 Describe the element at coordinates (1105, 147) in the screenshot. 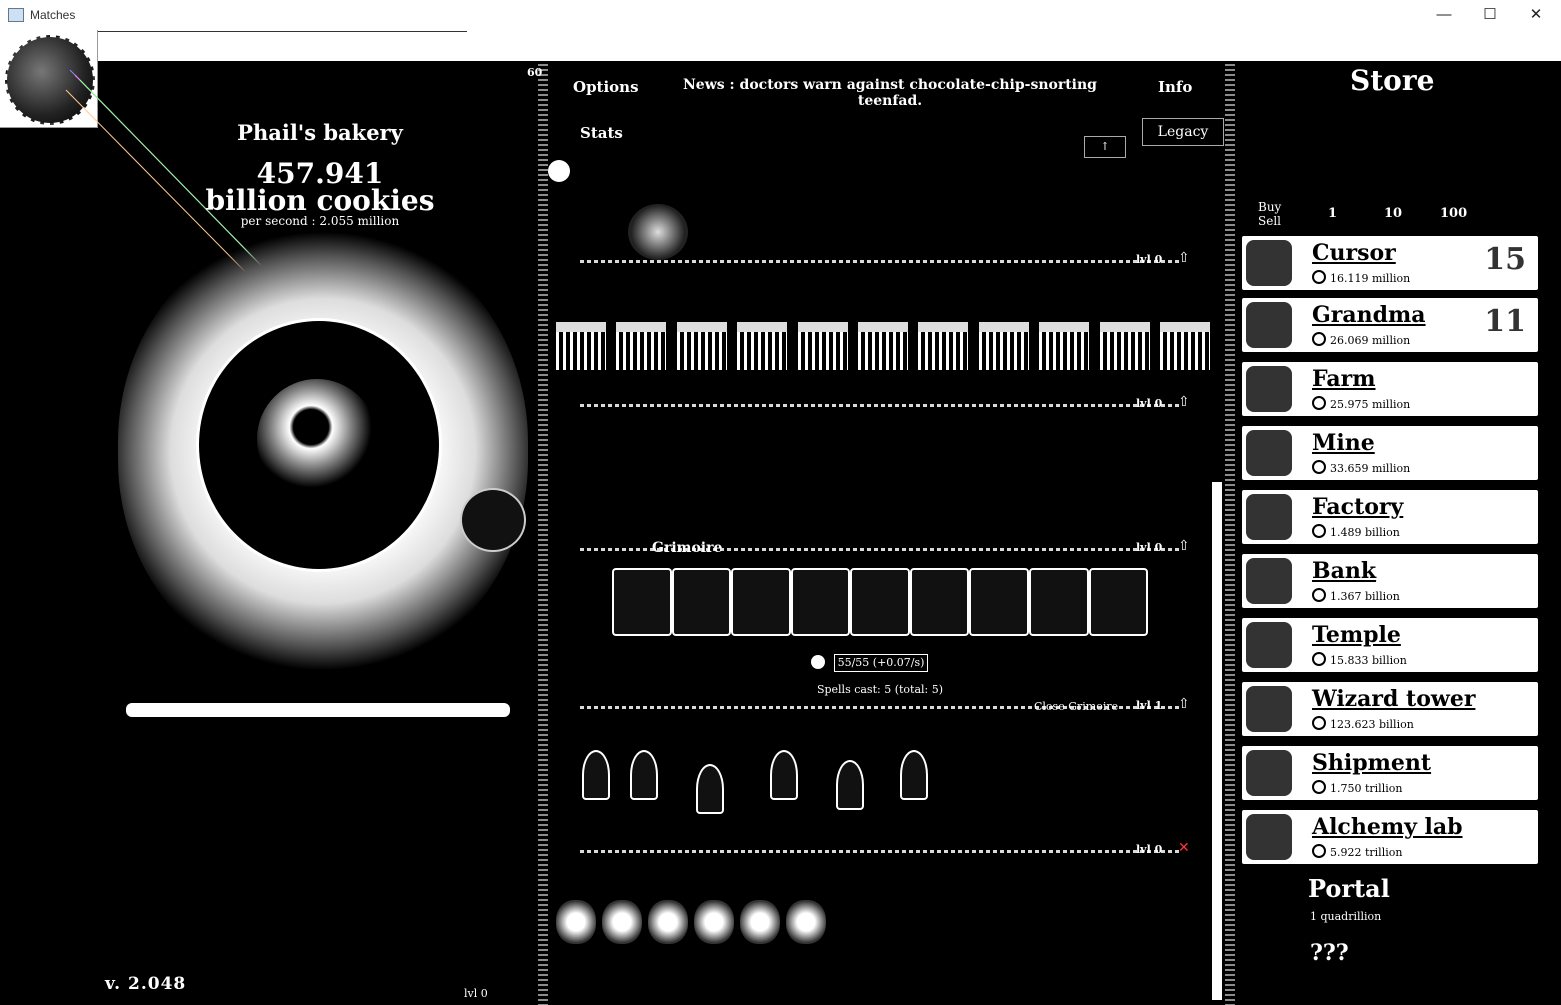

I see `ascend-icon: ↑` at that location.